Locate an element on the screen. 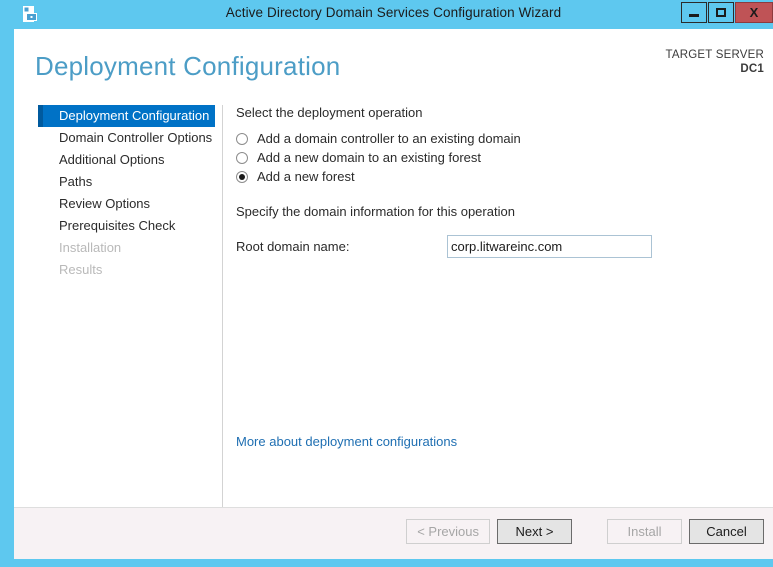  target-server-block: TARGET SERVER DC1 is located at coordinates (715, 62).